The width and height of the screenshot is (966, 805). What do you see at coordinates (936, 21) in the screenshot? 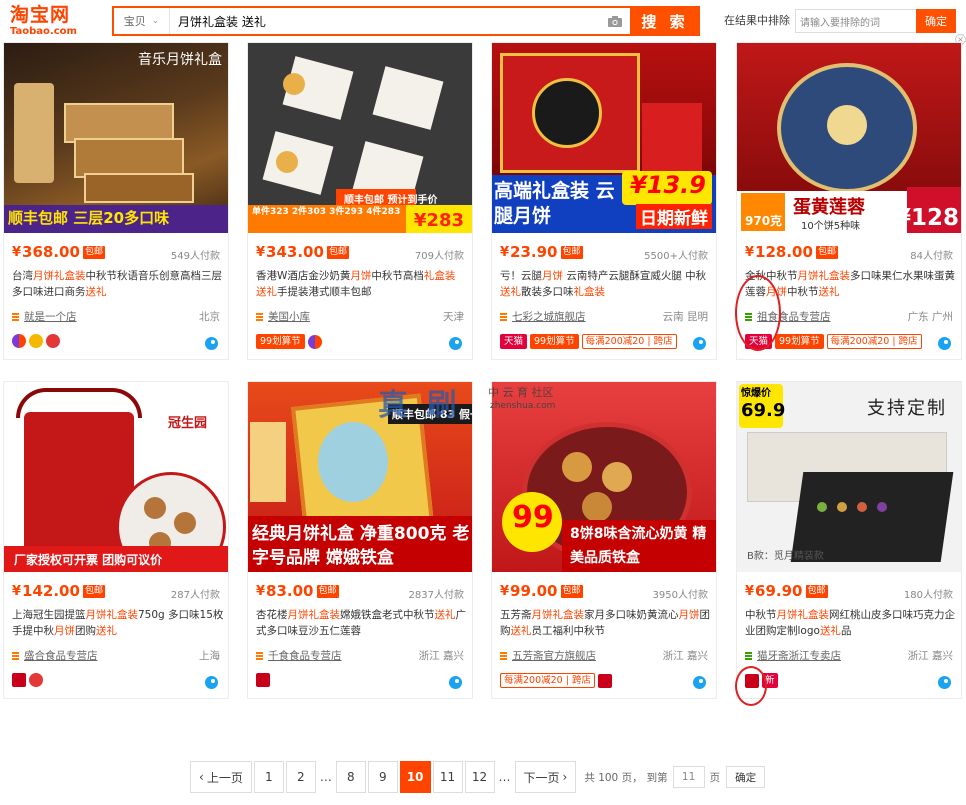
I see `exclude-confirm-button: 确定` at bounding box center [936, 21].